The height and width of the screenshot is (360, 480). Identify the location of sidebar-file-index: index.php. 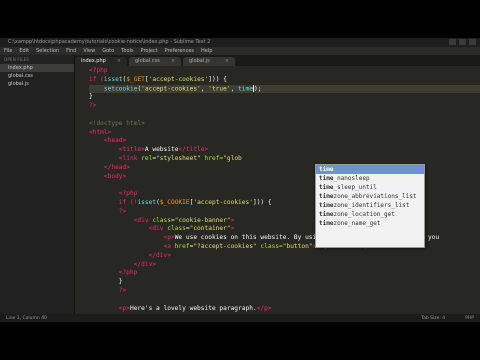
(37, 68).